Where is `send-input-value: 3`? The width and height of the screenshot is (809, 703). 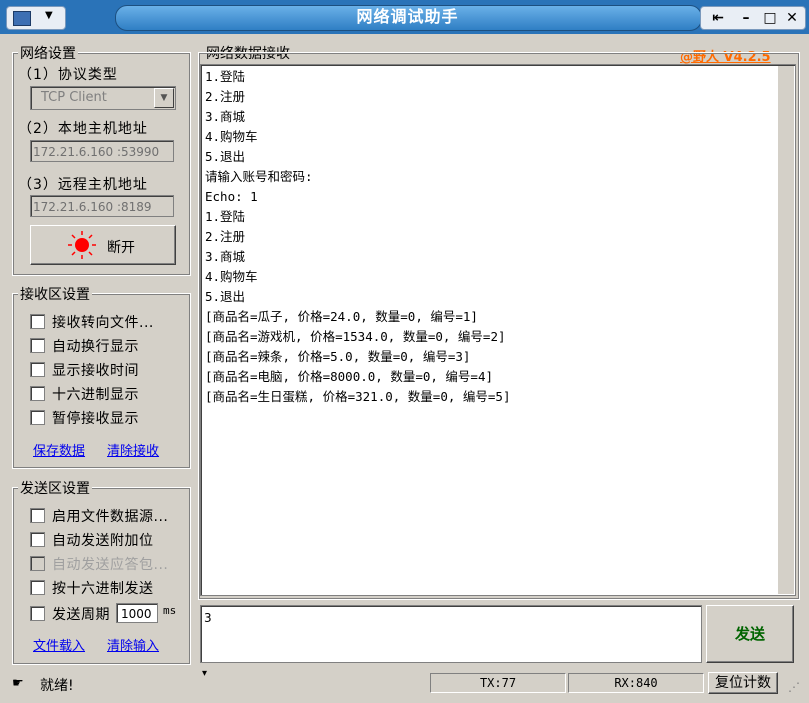 send-input-value: 3 is located at coordinates (208, 618).